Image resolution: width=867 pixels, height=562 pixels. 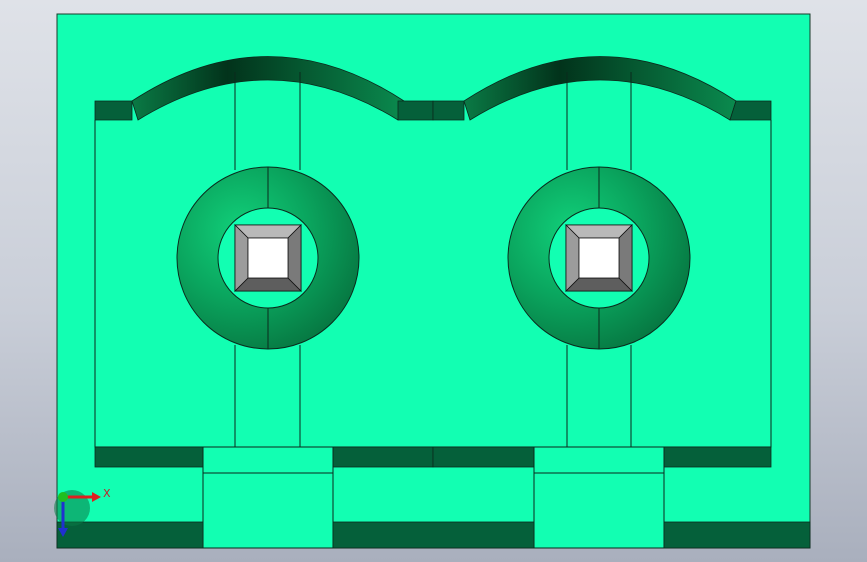 I want to click on square-hole-left, so click(x=268, y=258).